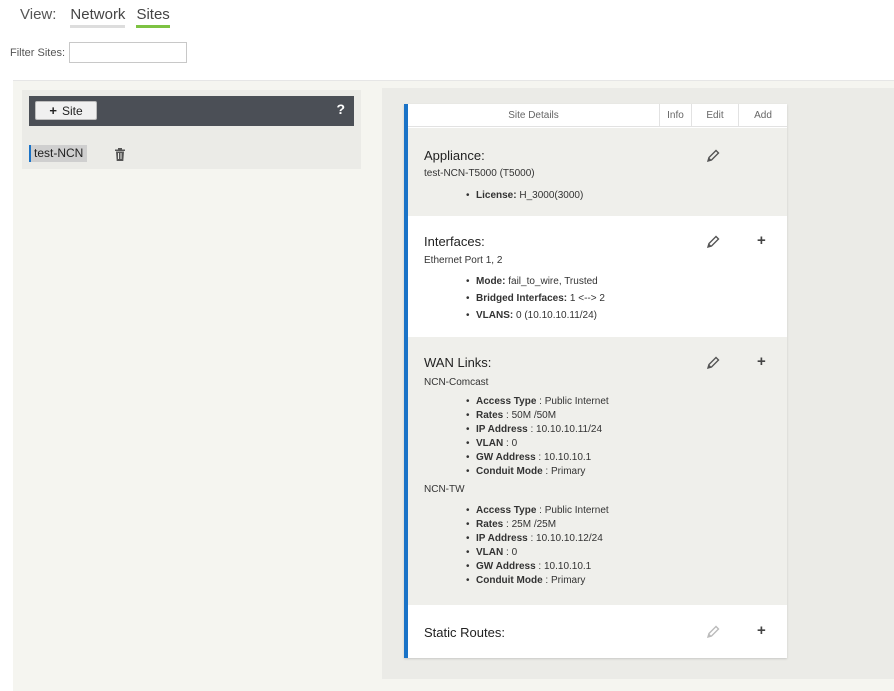  Describe the element at coordinates (530, 415) in the screenshot. I see `item-value: : 50M /50M` at that location.